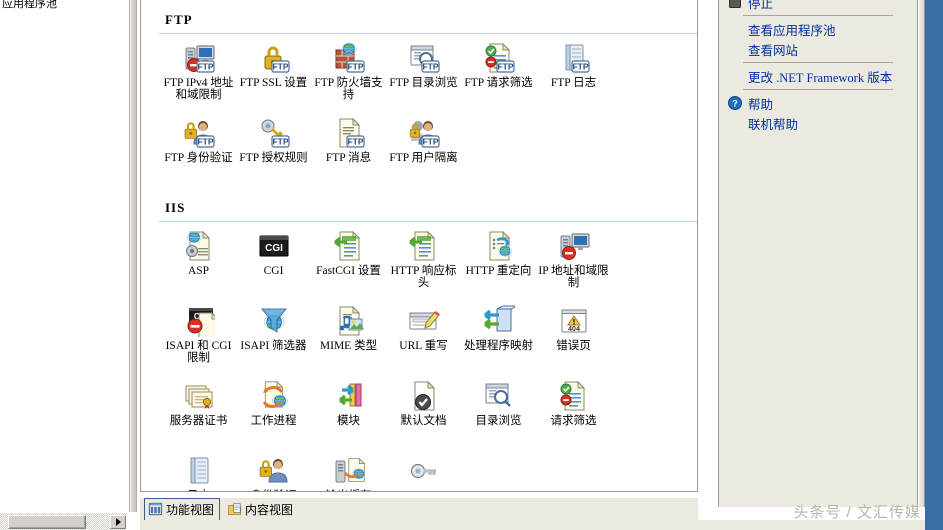  I want to click on feature-tile: FTP FTP 日志, so click(573, 75).